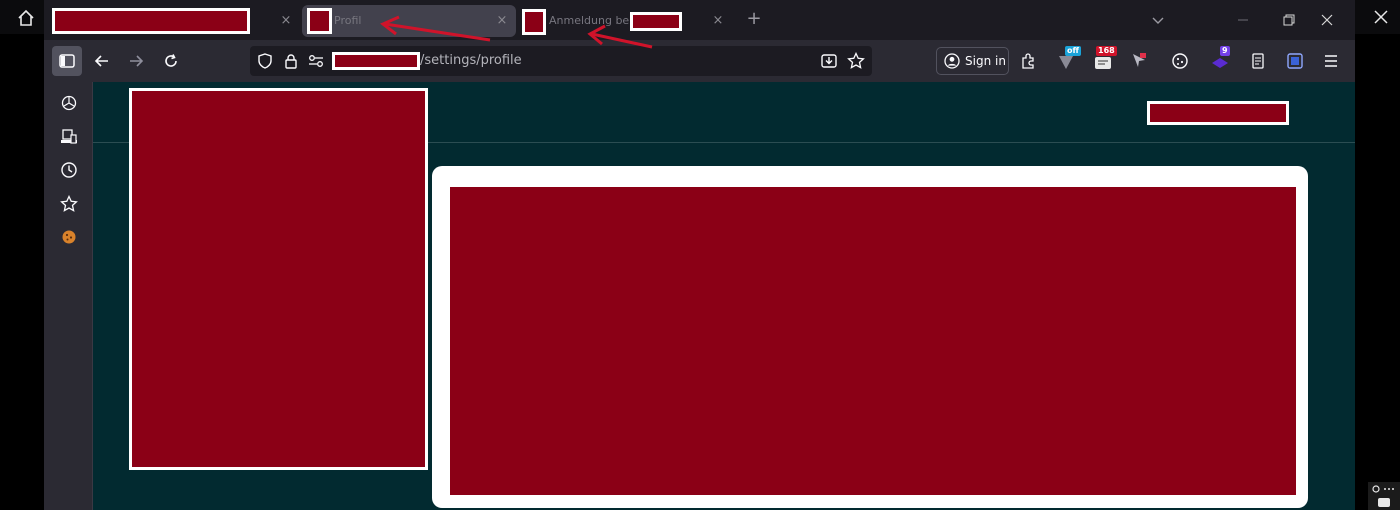 This screenshot has width=1400, height=510. I want to click on redacted-tab-title-suffix, so click(656, 21).